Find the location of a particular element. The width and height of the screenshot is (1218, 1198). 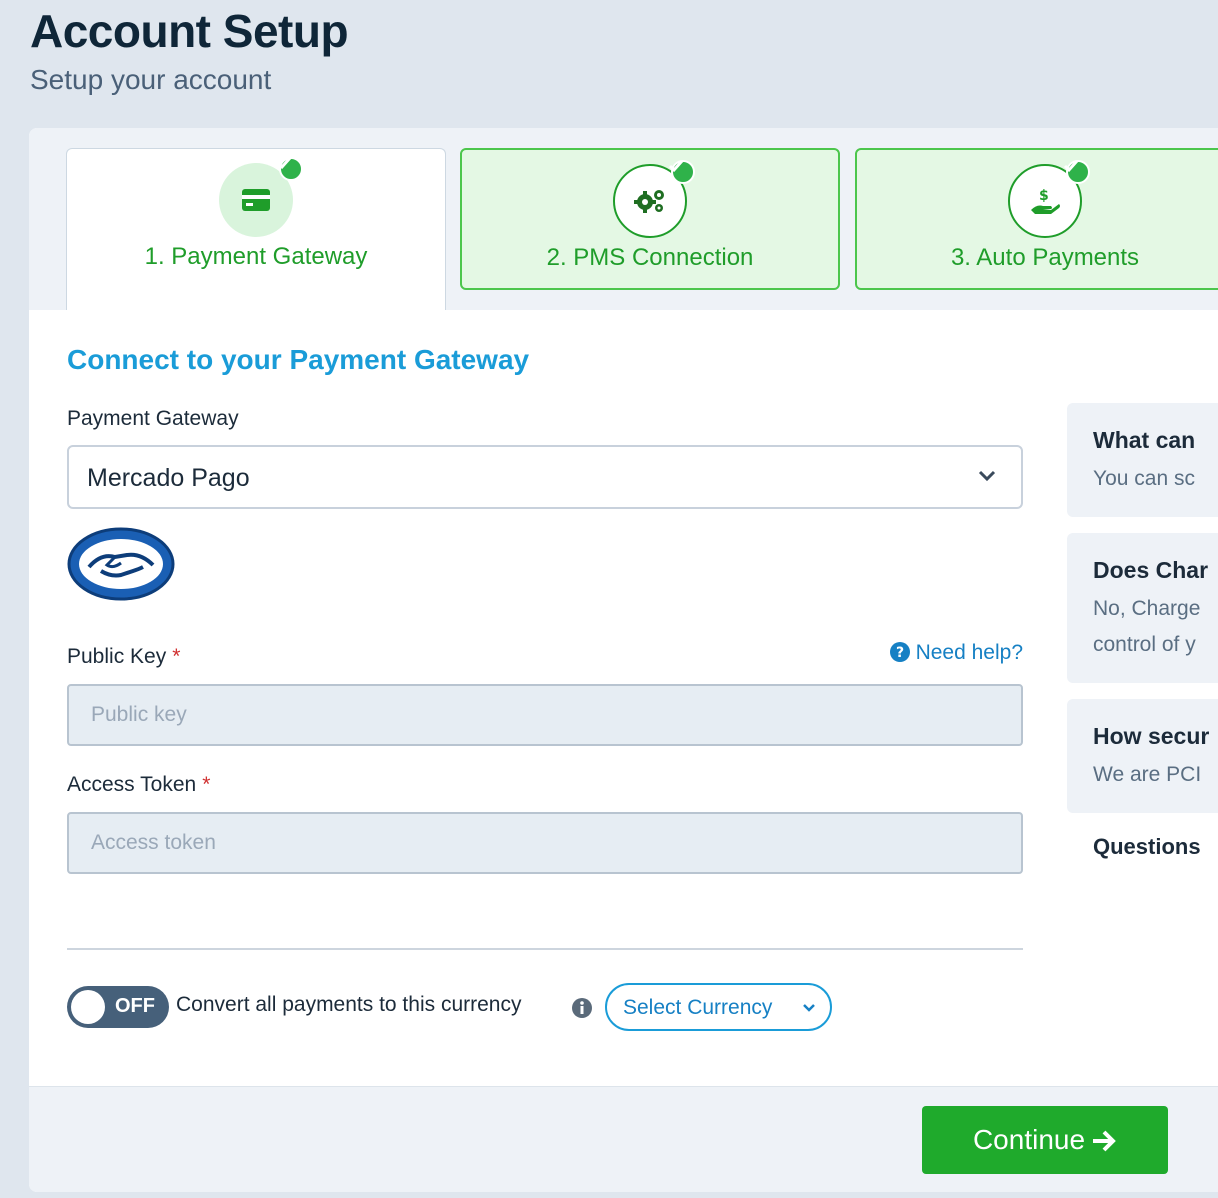

section-title: Connect to your Payment Gateway is located at coordinates (298, 359).